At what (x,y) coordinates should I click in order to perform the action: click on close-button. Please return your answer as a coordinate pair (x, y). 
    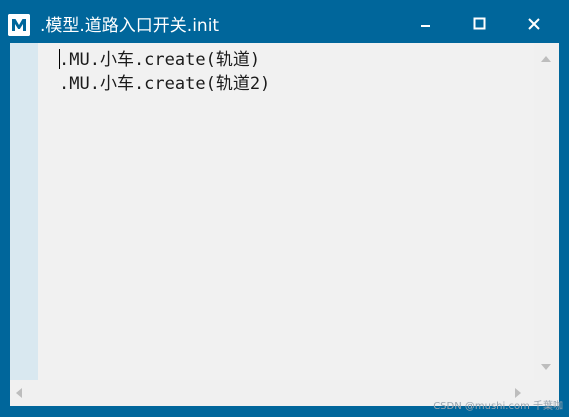
    Looking at the image, I should click on (534, 24).